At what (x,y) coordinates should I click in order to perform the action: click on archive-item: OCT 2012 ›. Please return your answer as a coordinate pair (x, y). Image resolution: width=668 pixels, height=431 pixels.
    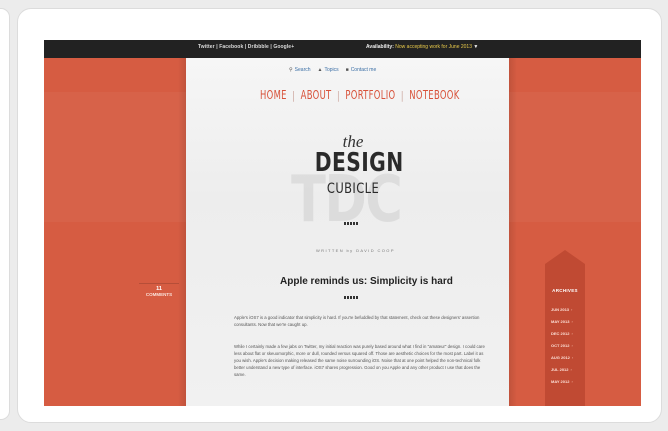
    Looking at the image, I should click on (562, 346).